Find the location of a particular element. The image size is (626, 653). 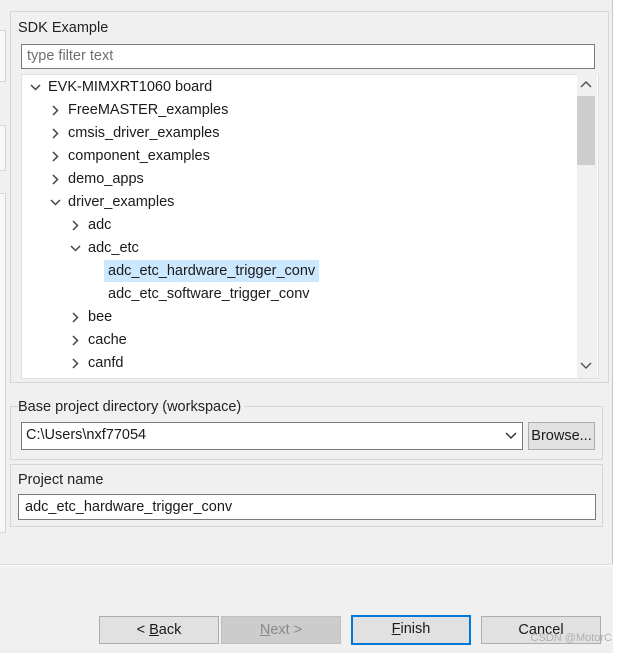

next-mnemonic: N is located at coordinates (265, 630).